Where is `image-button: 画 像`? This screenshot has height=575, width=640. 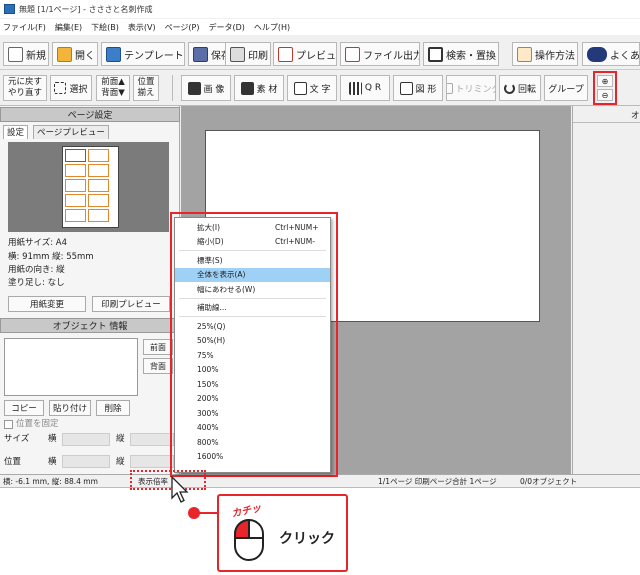
image-button: 画 像 is located at coordinates (206, 88).